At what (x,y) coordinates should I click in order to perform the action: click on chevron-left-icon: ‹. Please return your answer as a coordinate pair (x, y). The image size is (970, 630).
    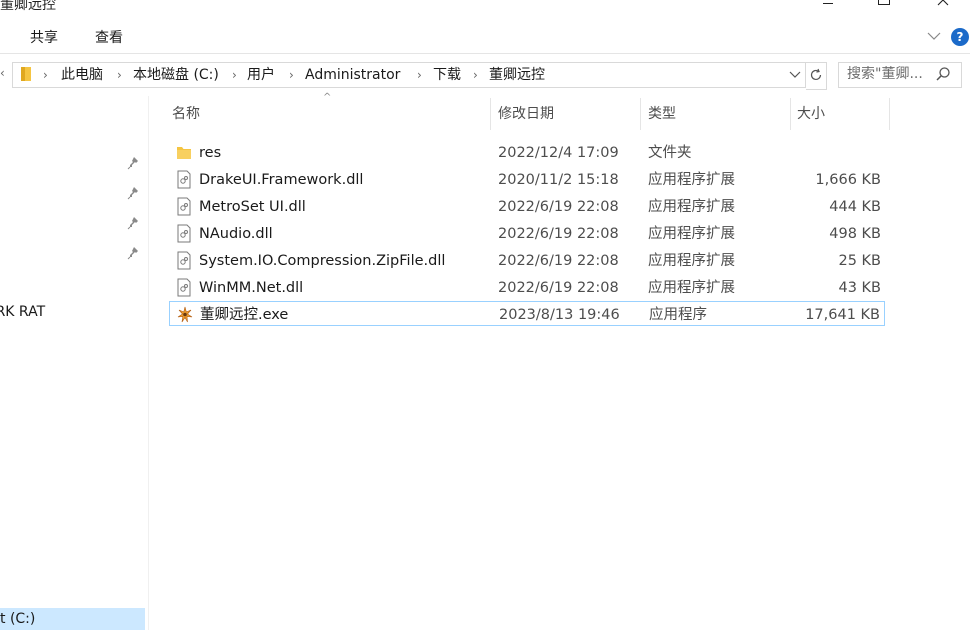
    Looking at the image, I should click on (2, 73).